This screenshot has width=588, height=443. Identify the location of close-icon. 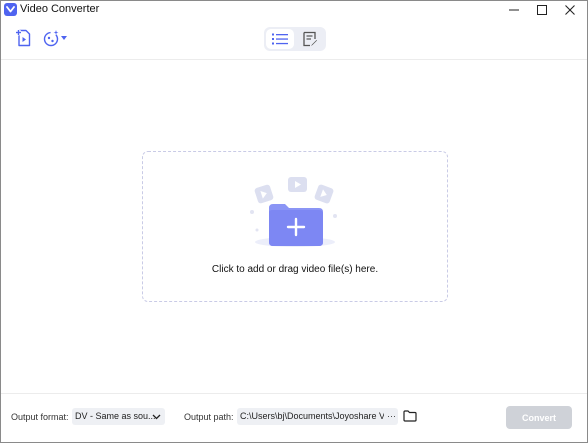
(570, 9).